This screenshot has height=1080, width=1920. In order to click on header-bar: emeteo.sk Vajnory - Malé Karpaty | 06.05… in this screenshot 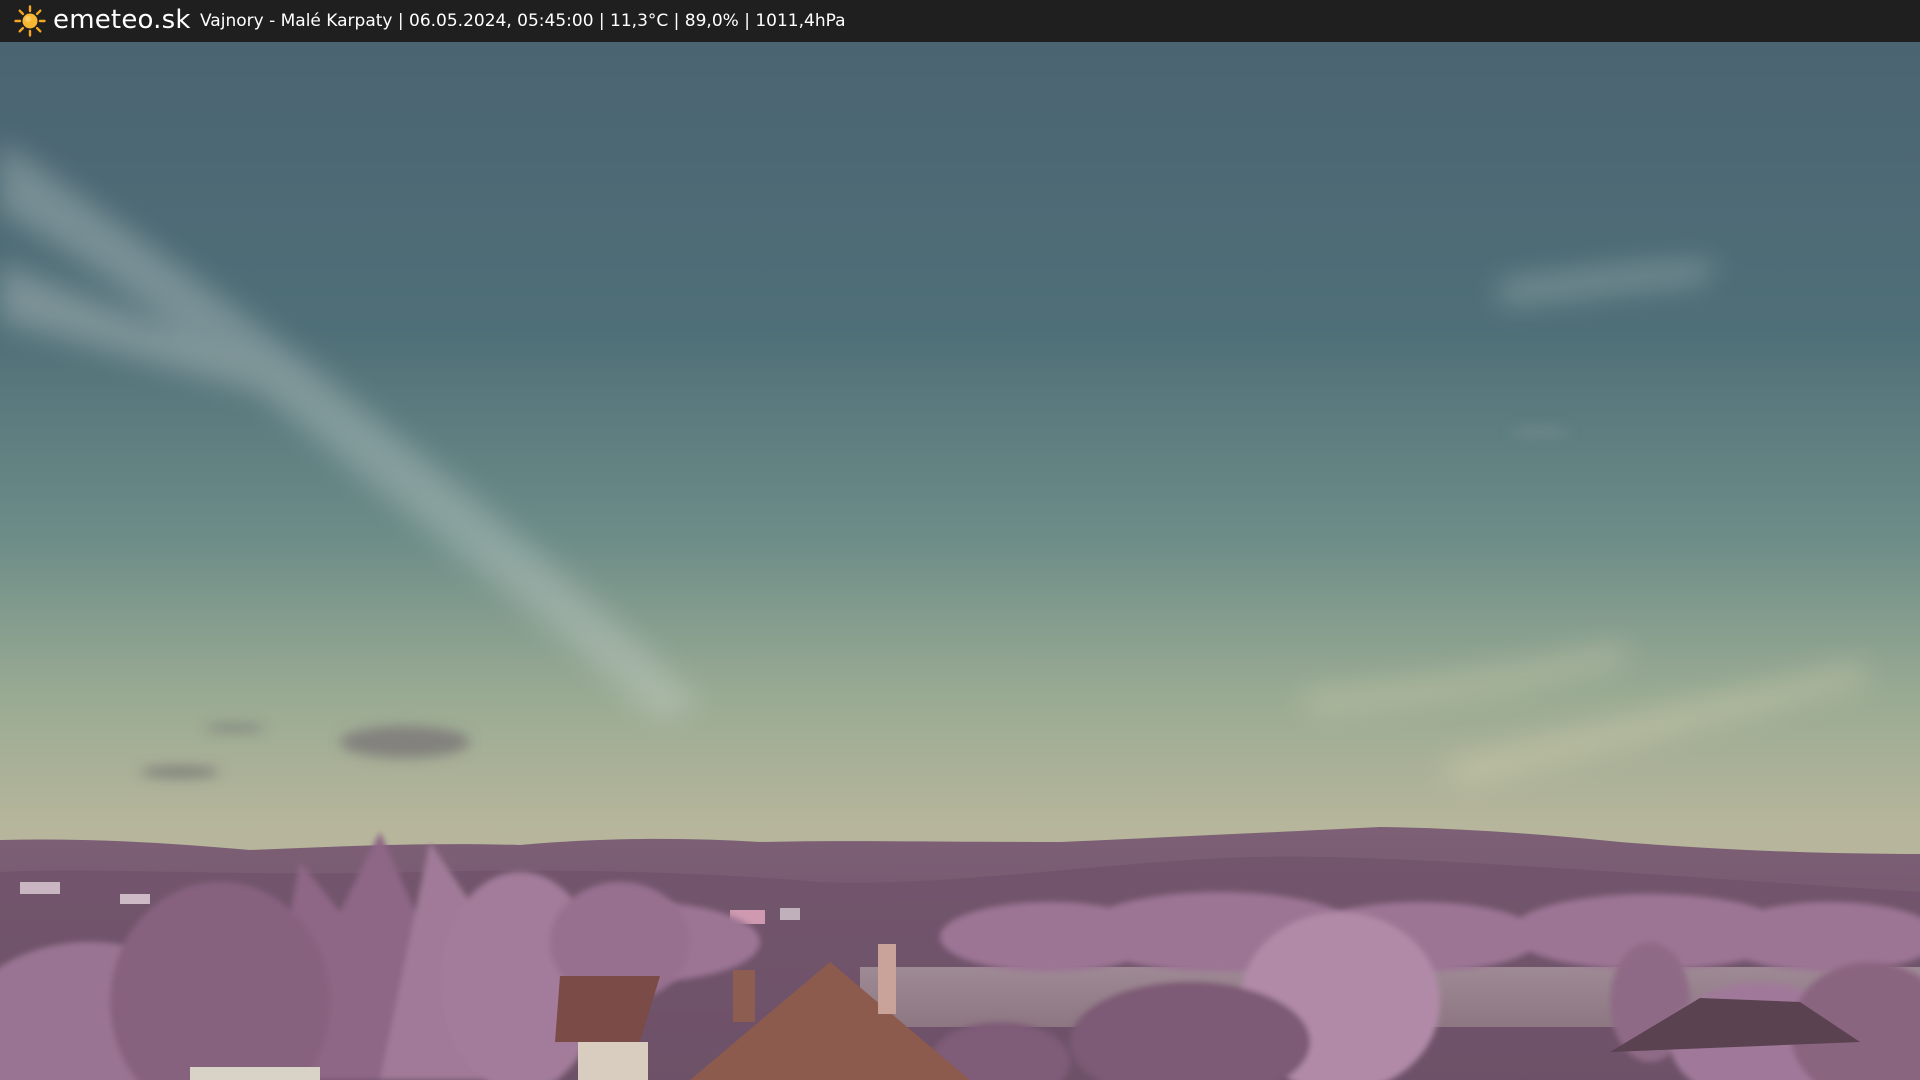, I will do `click(960, 21)`.